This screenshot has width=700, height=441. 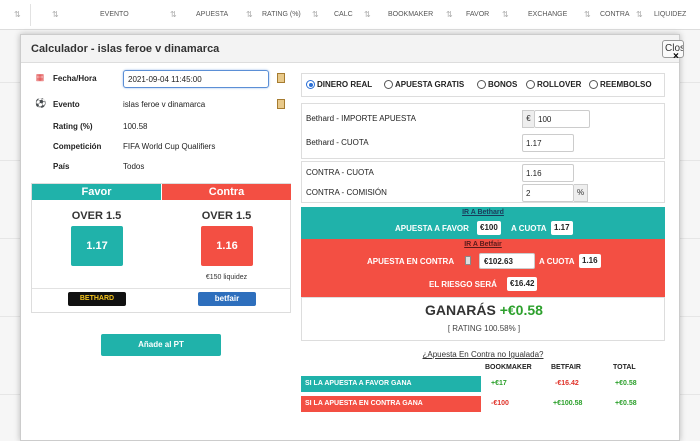 What do you see at coordinates (676, 56) in the screenshot?
I see `close-icon: ×` at bounding box center [676, 56].